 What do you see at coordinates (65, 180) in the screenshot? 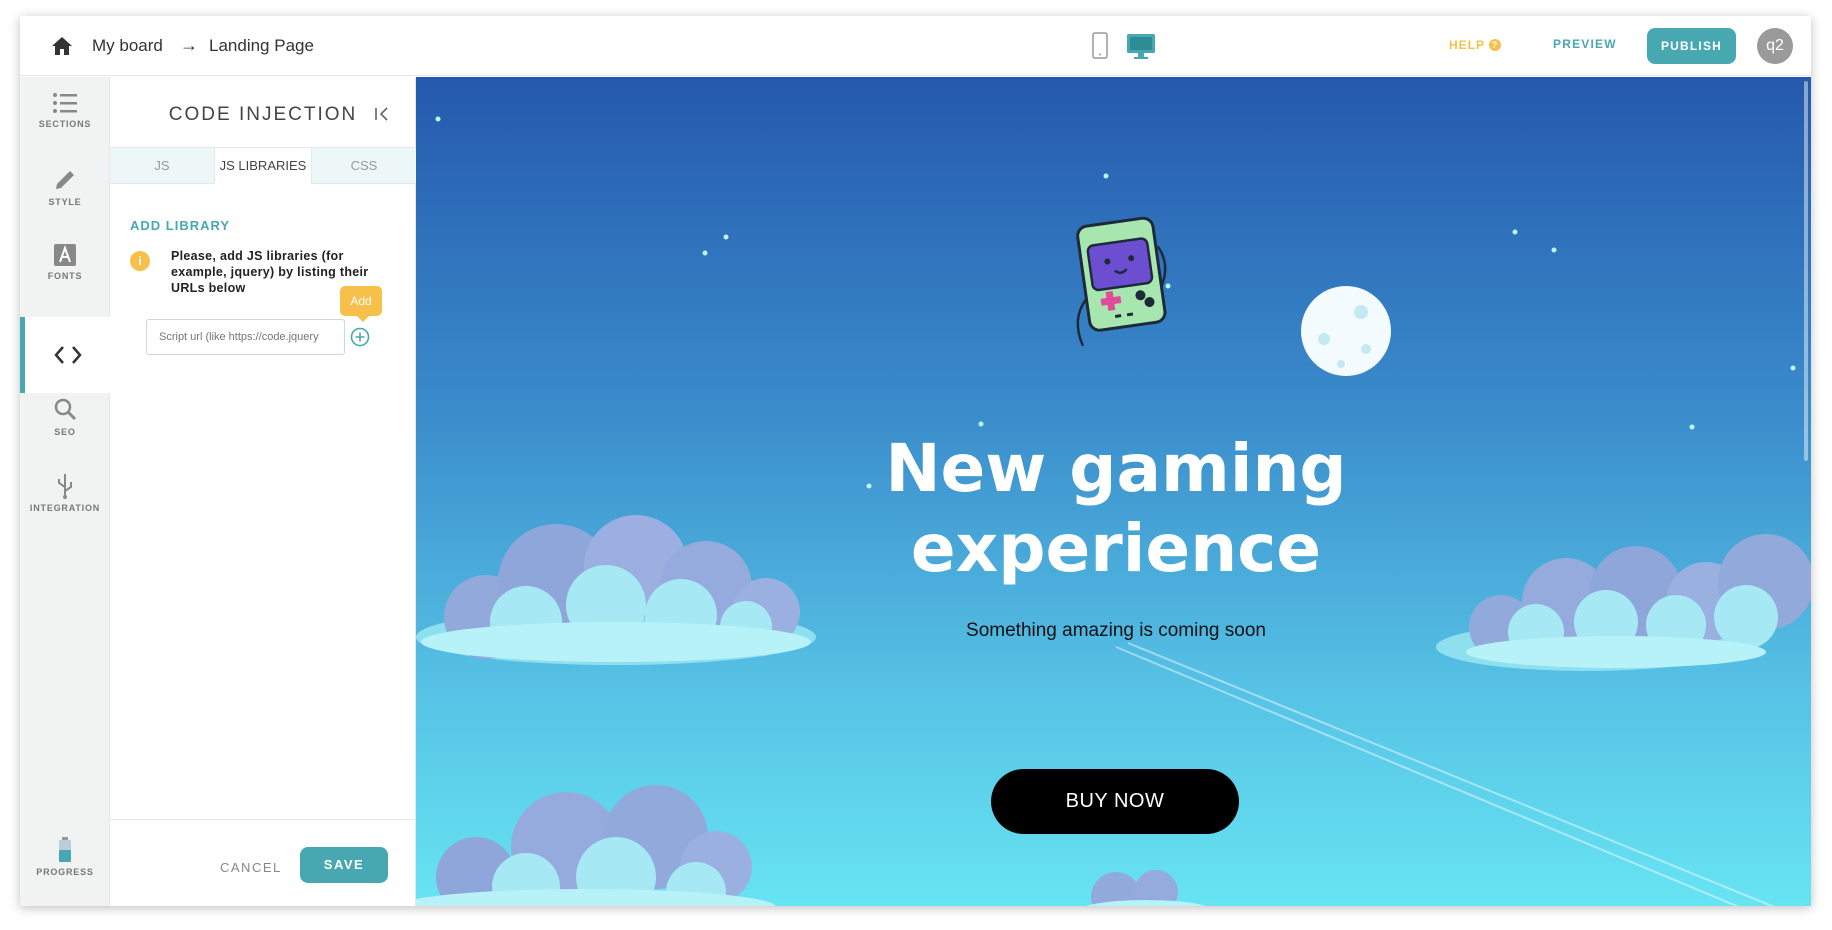
I see `pencil-icon` at bounding box center [65, 180].